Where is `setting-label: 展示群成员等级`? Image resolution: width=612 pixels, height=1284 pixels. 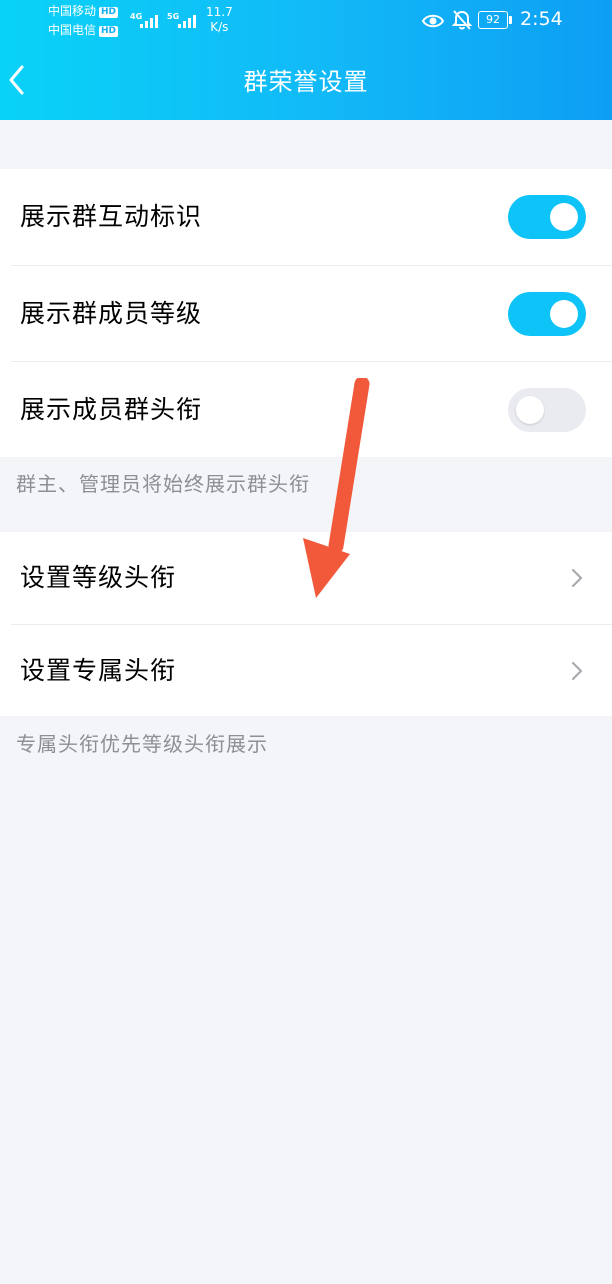 setting-label: 展示群成员等级 is located at coordinates (111, 313).